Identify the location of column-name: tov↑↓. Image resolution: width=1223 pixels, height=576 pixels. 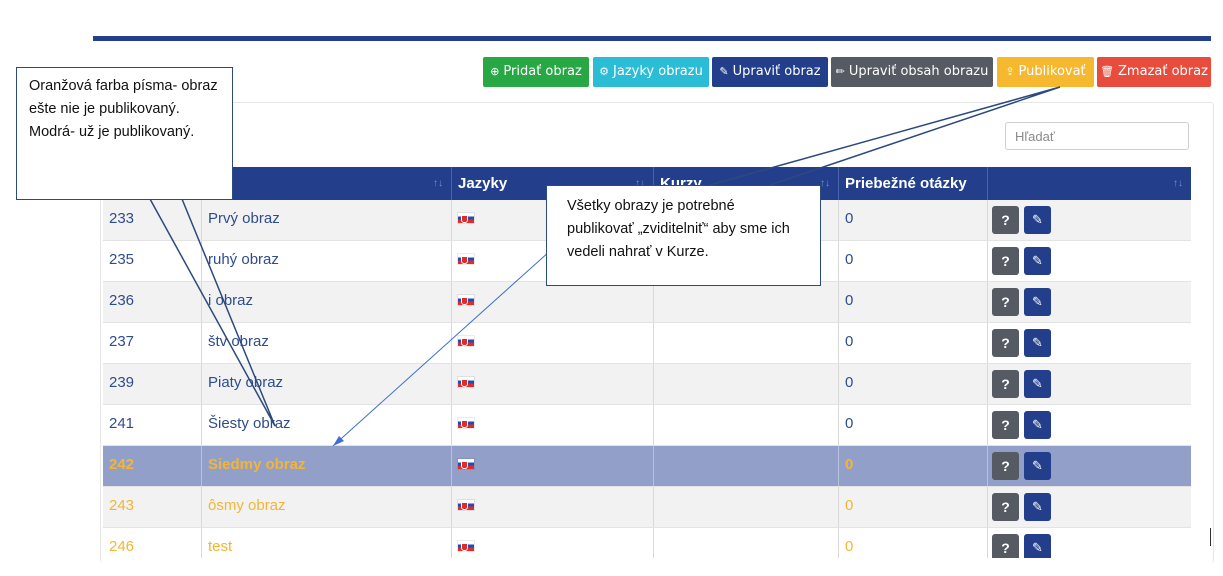
(327, 183).